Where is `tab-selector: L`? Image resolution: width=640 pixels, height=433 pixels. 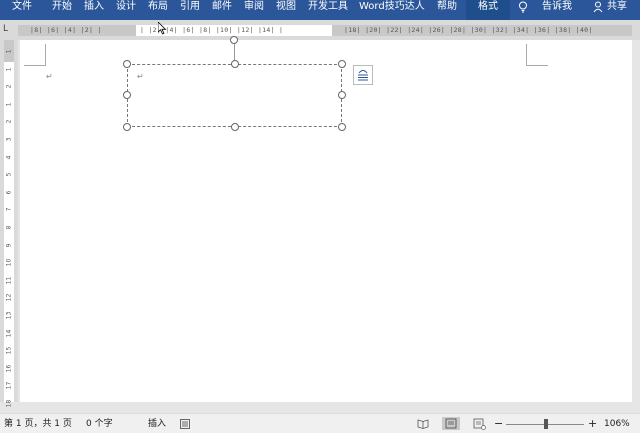 tab-selector: L is located at coordinates (8, 29).